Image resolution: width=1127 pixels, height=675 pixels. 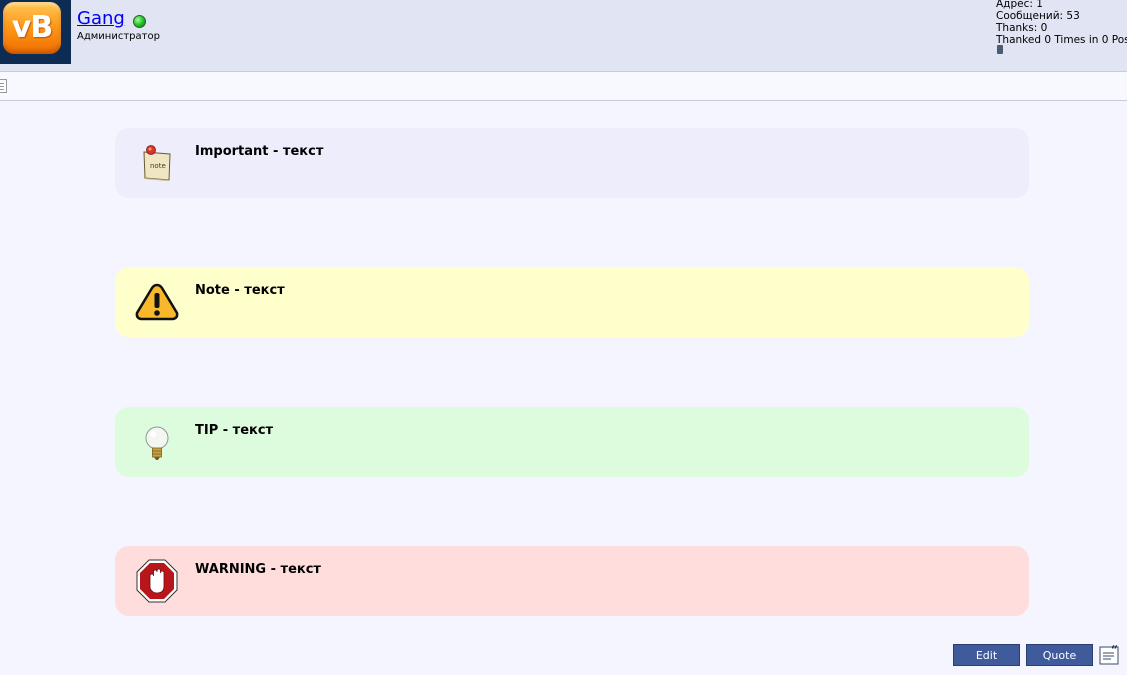 I want to click on username-link: Gang, so click(x=101, y=18).